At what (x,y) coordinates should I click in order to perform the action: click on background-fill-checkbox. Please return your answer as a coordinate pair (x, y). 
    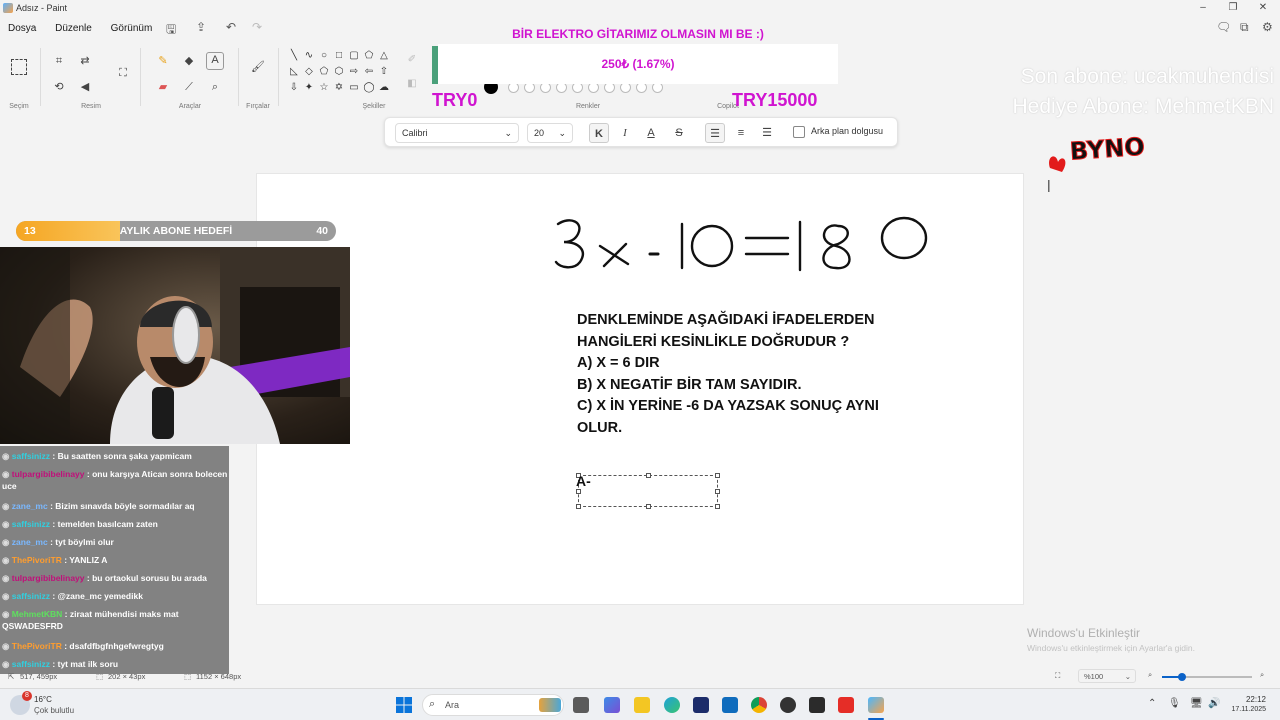
    Looking at the image, I should click on (799, 132).